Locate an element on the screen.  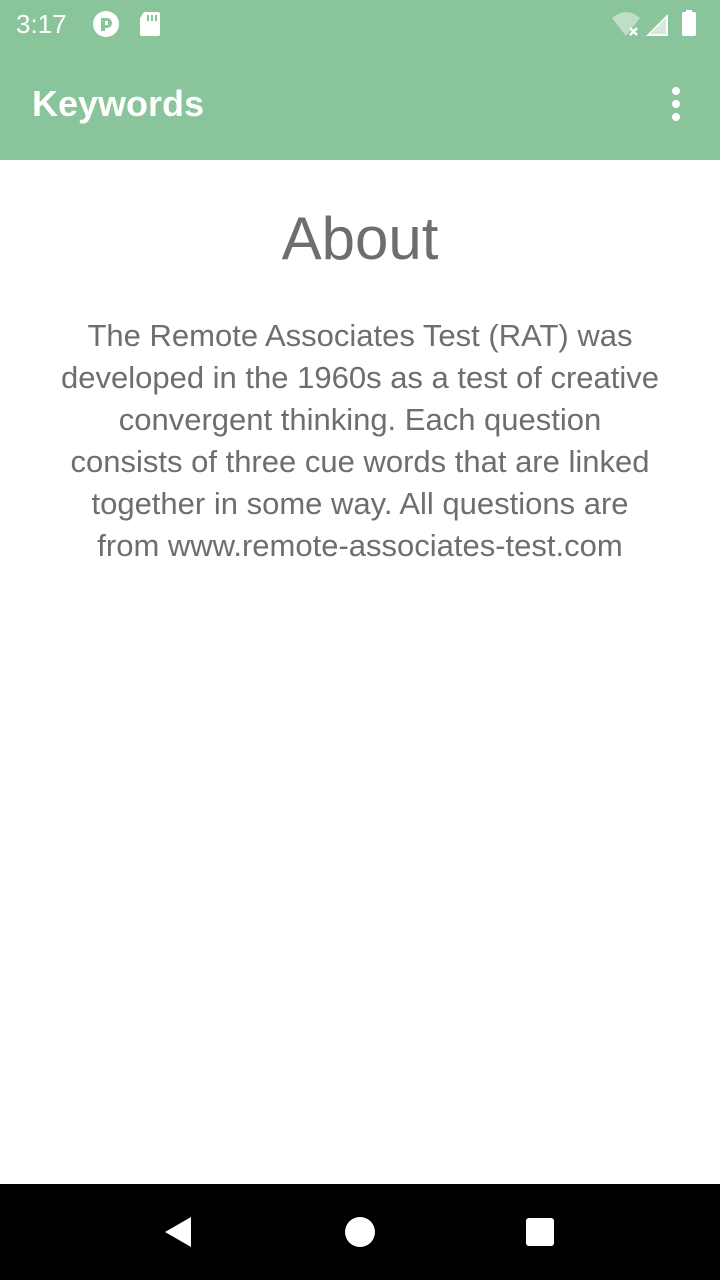
about-heading: About is located at coordinates (360, 238).